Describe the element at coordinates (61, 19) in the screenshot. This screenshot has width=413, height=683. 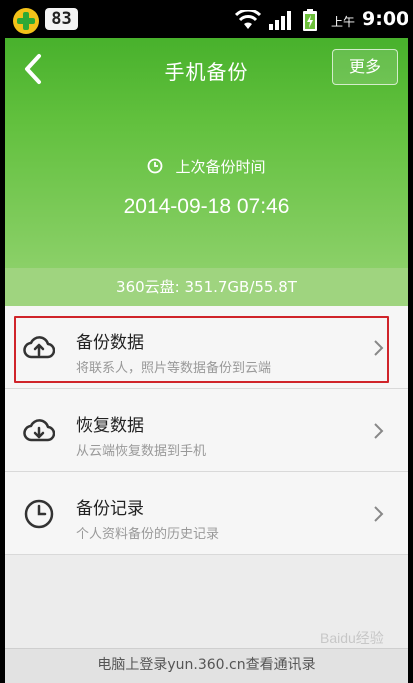
I see `notification-badge: 83` at that location.